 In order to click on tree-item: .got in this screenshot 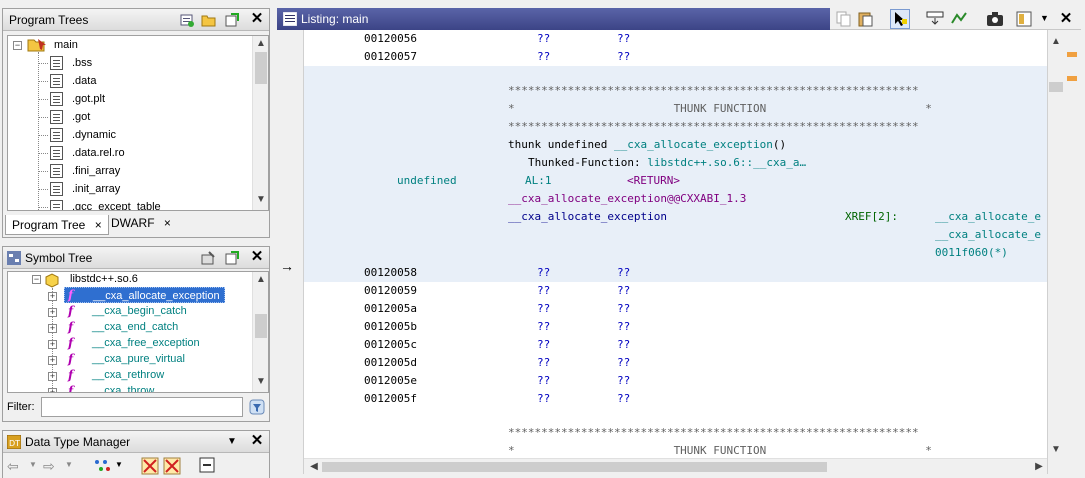, I will do `click(81, 117)`.